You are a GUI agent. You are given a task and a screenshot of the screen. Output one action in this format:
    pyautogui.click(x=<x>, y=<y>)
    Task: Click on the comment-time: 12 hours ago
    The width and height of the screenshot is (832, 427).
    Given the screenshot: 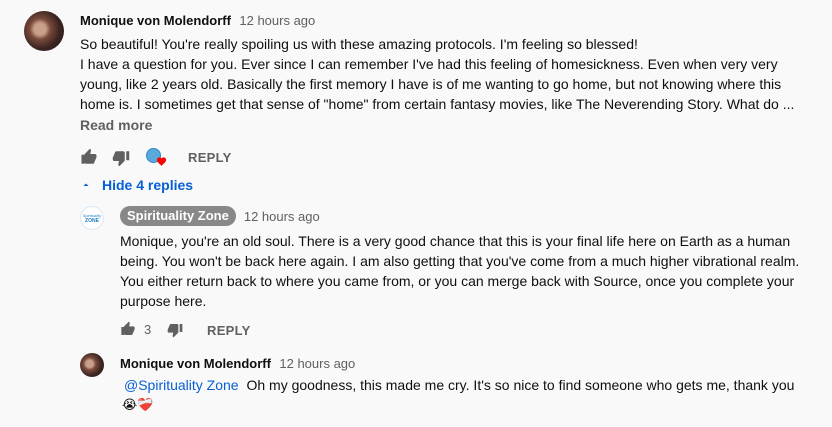 What is the action you would take?
    pyautogui.click(x=277, y=20)
    